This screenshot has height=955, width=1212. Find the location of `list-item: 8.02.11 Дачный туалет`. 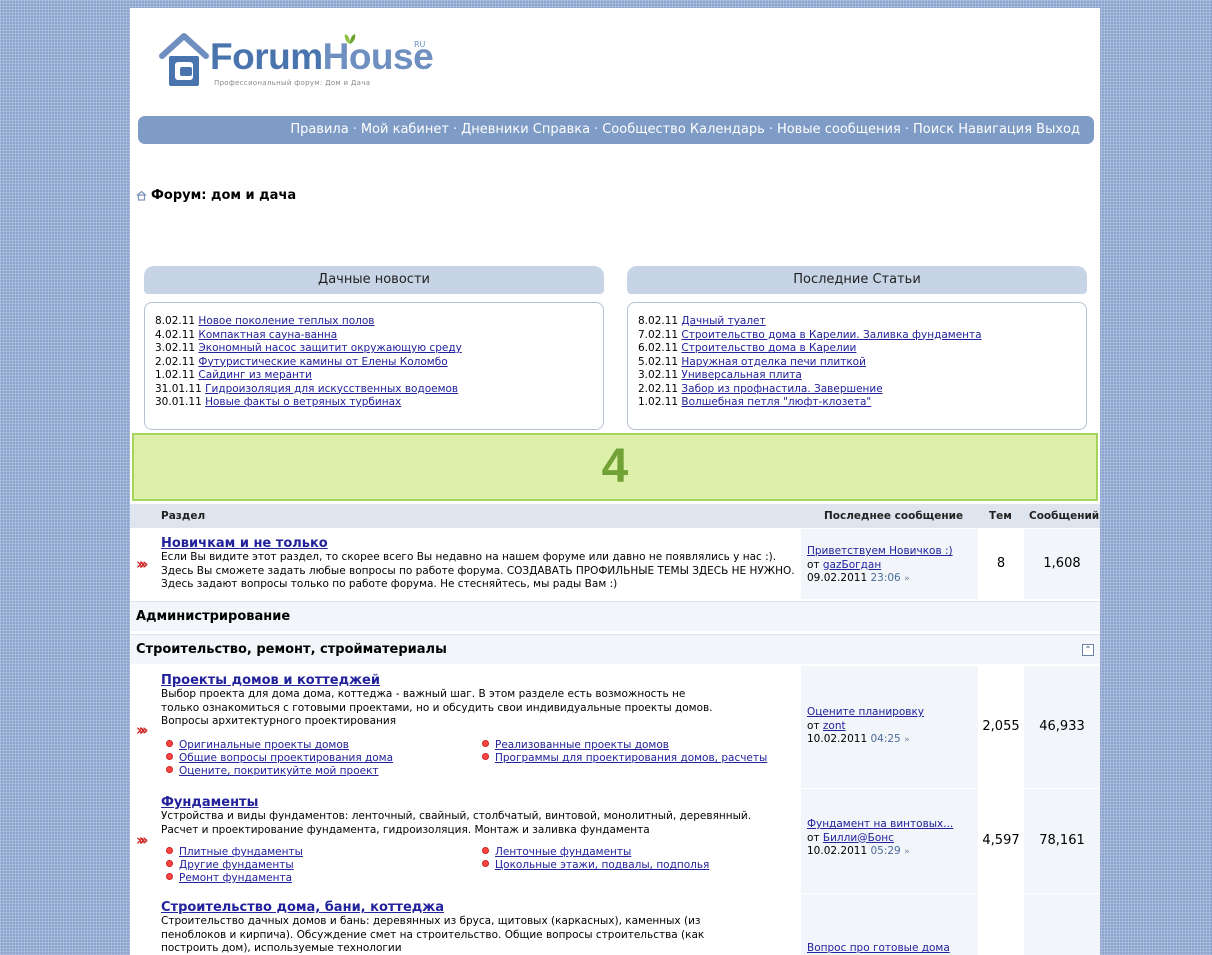

list-item: 8.02.11 Дачный туалет is located at coordinates (702, 321).